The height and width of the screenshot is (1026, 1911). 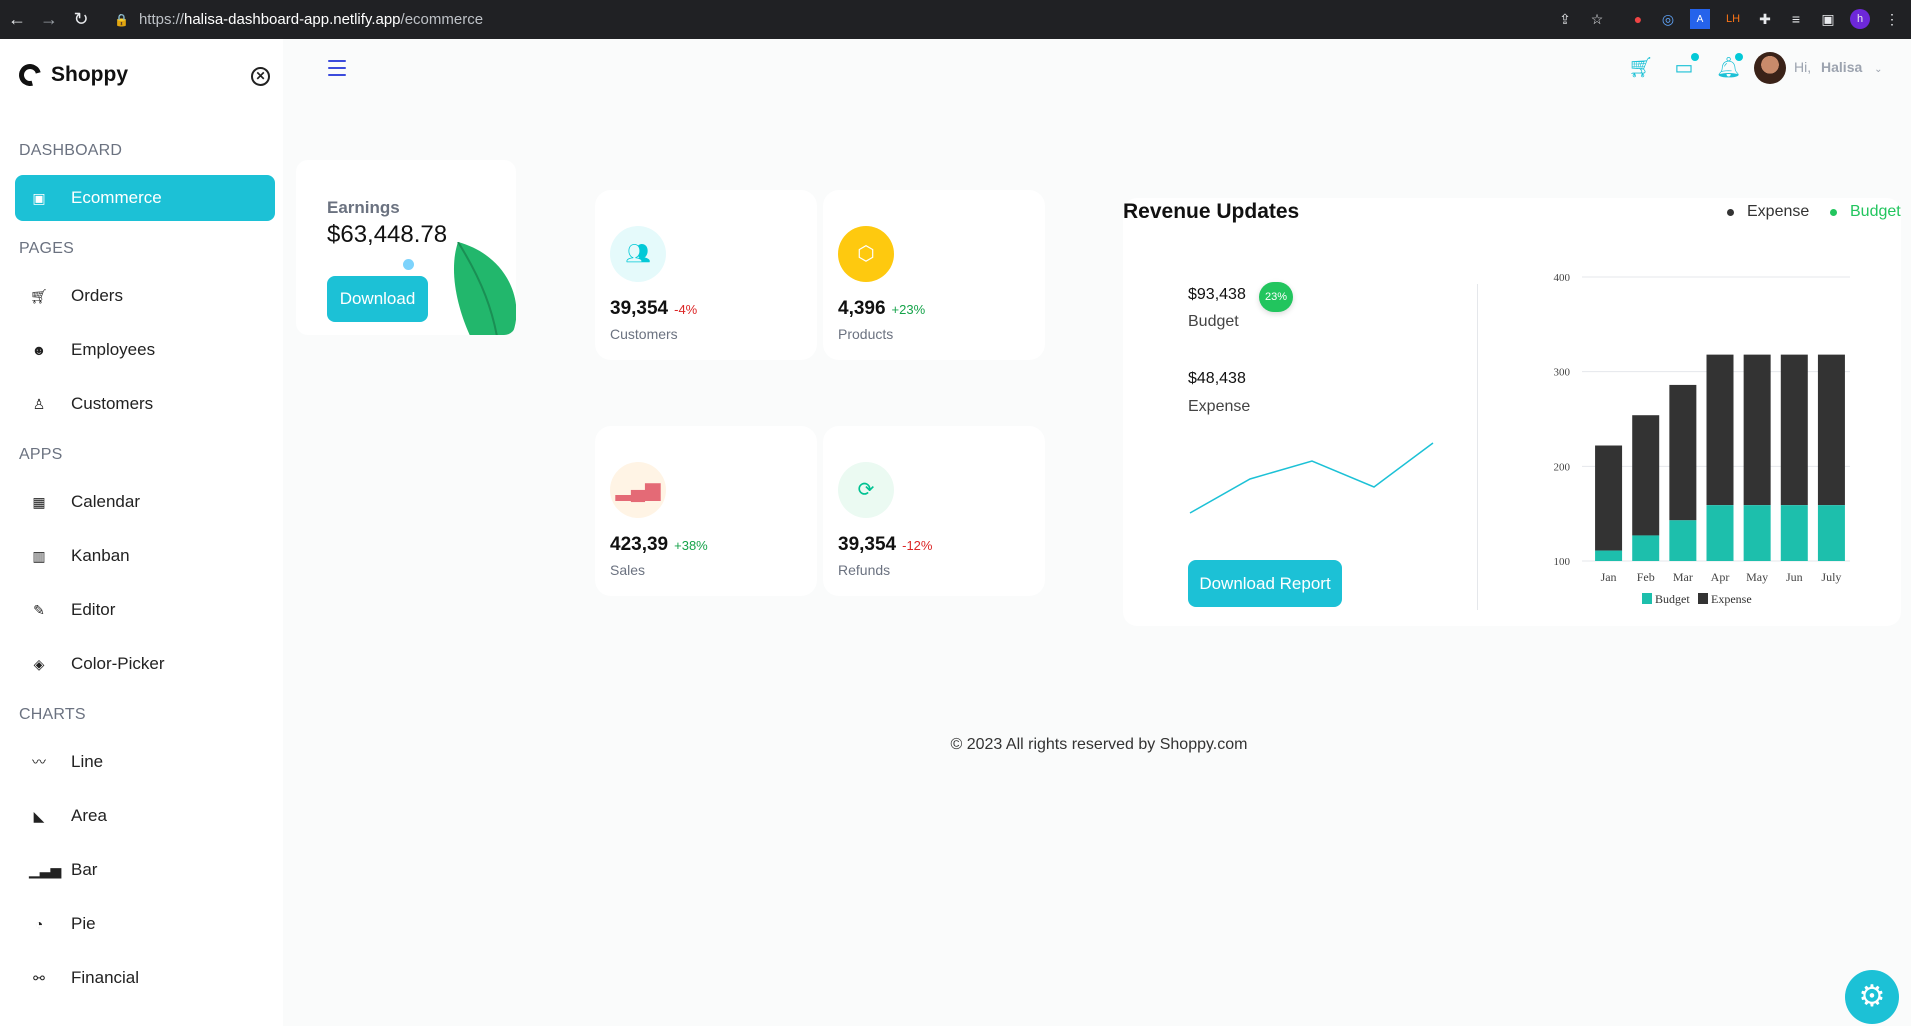 I want to click on revenue-title: Revenue Updates, so click(x=1211, y=211).